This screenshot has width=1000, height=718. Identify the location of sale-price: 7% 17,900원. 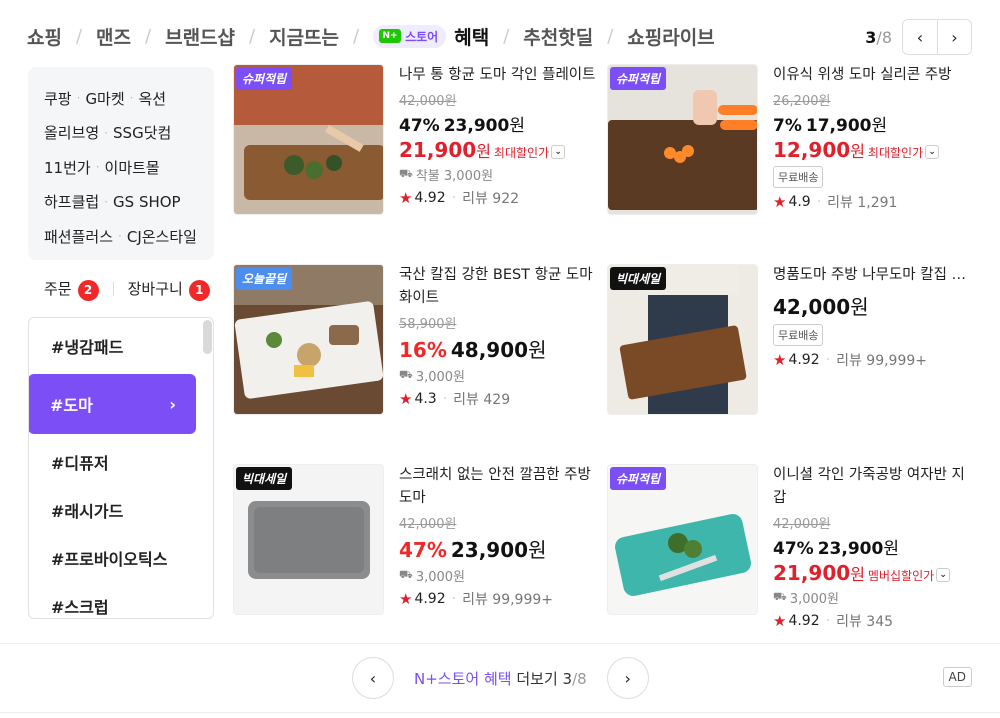
(873, 123).